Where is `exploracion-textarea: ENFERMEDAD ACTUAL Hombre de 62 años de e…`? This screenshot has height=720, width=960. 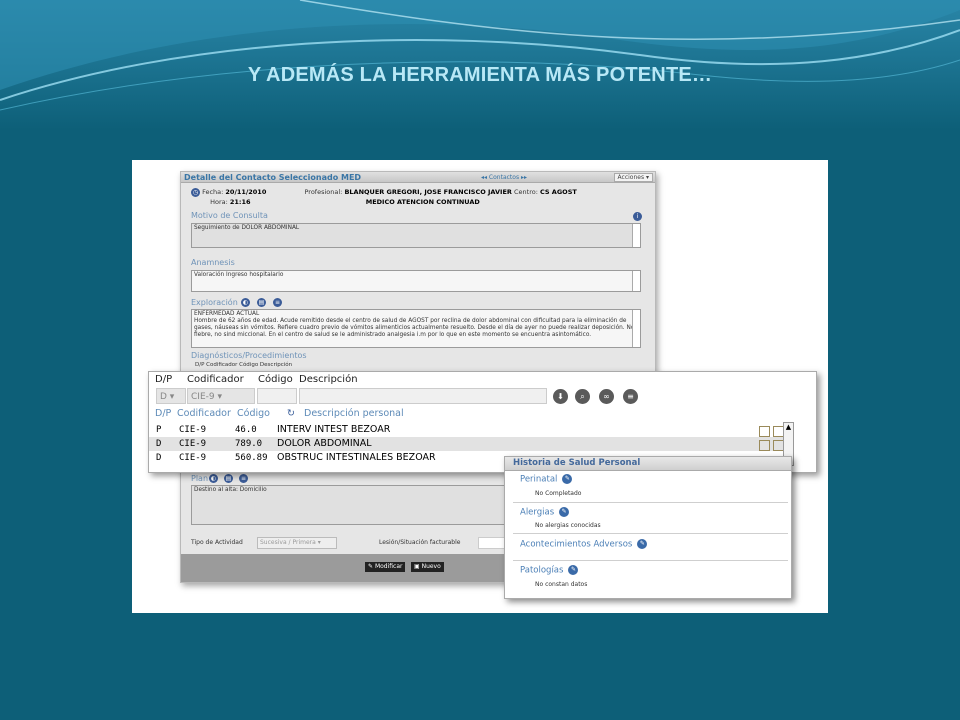 exploracion-textarea: ENFERMEDAD ACTUAL Hombre de 62 años de e… is located at coordinates (416, 328).